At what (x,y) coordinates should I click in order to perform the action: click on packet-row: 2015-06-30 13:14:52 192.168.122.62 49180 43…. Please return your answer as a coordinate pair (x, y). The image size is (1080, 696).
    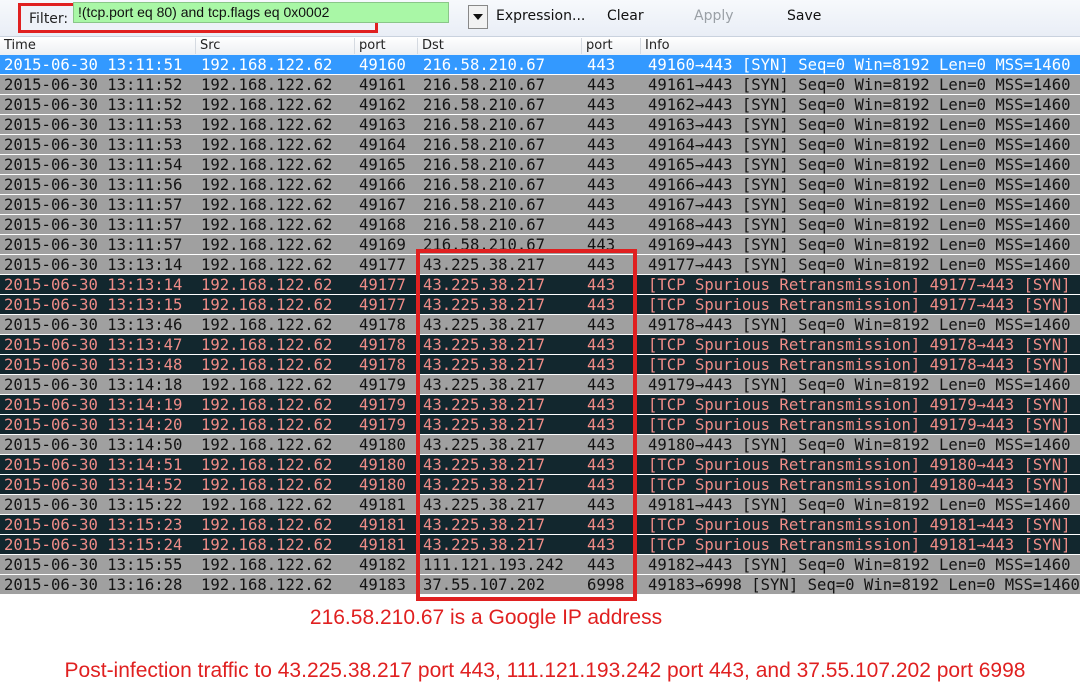
    Looking at the image, I should click on (540, 485).